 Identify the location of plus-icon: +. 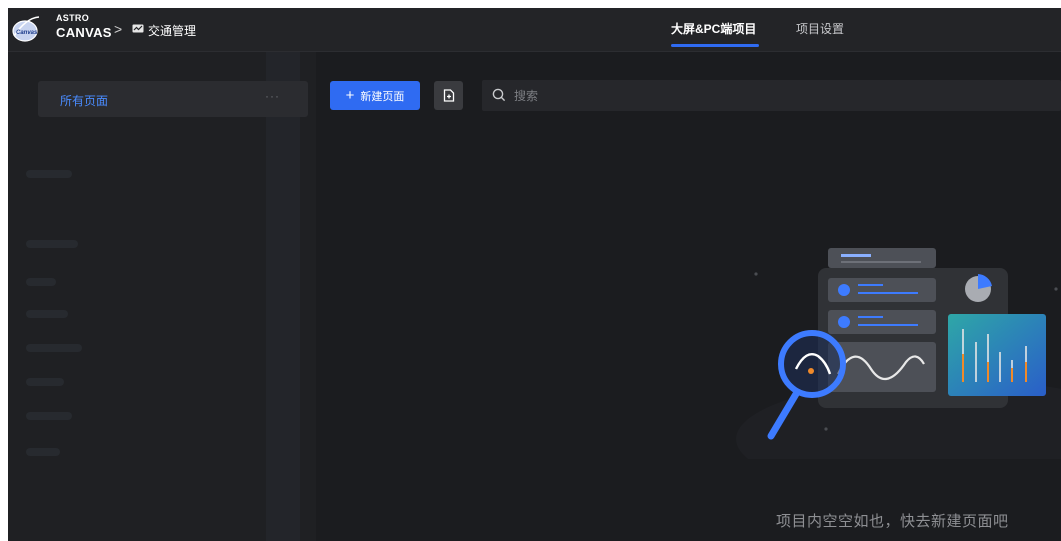
(350, 95).